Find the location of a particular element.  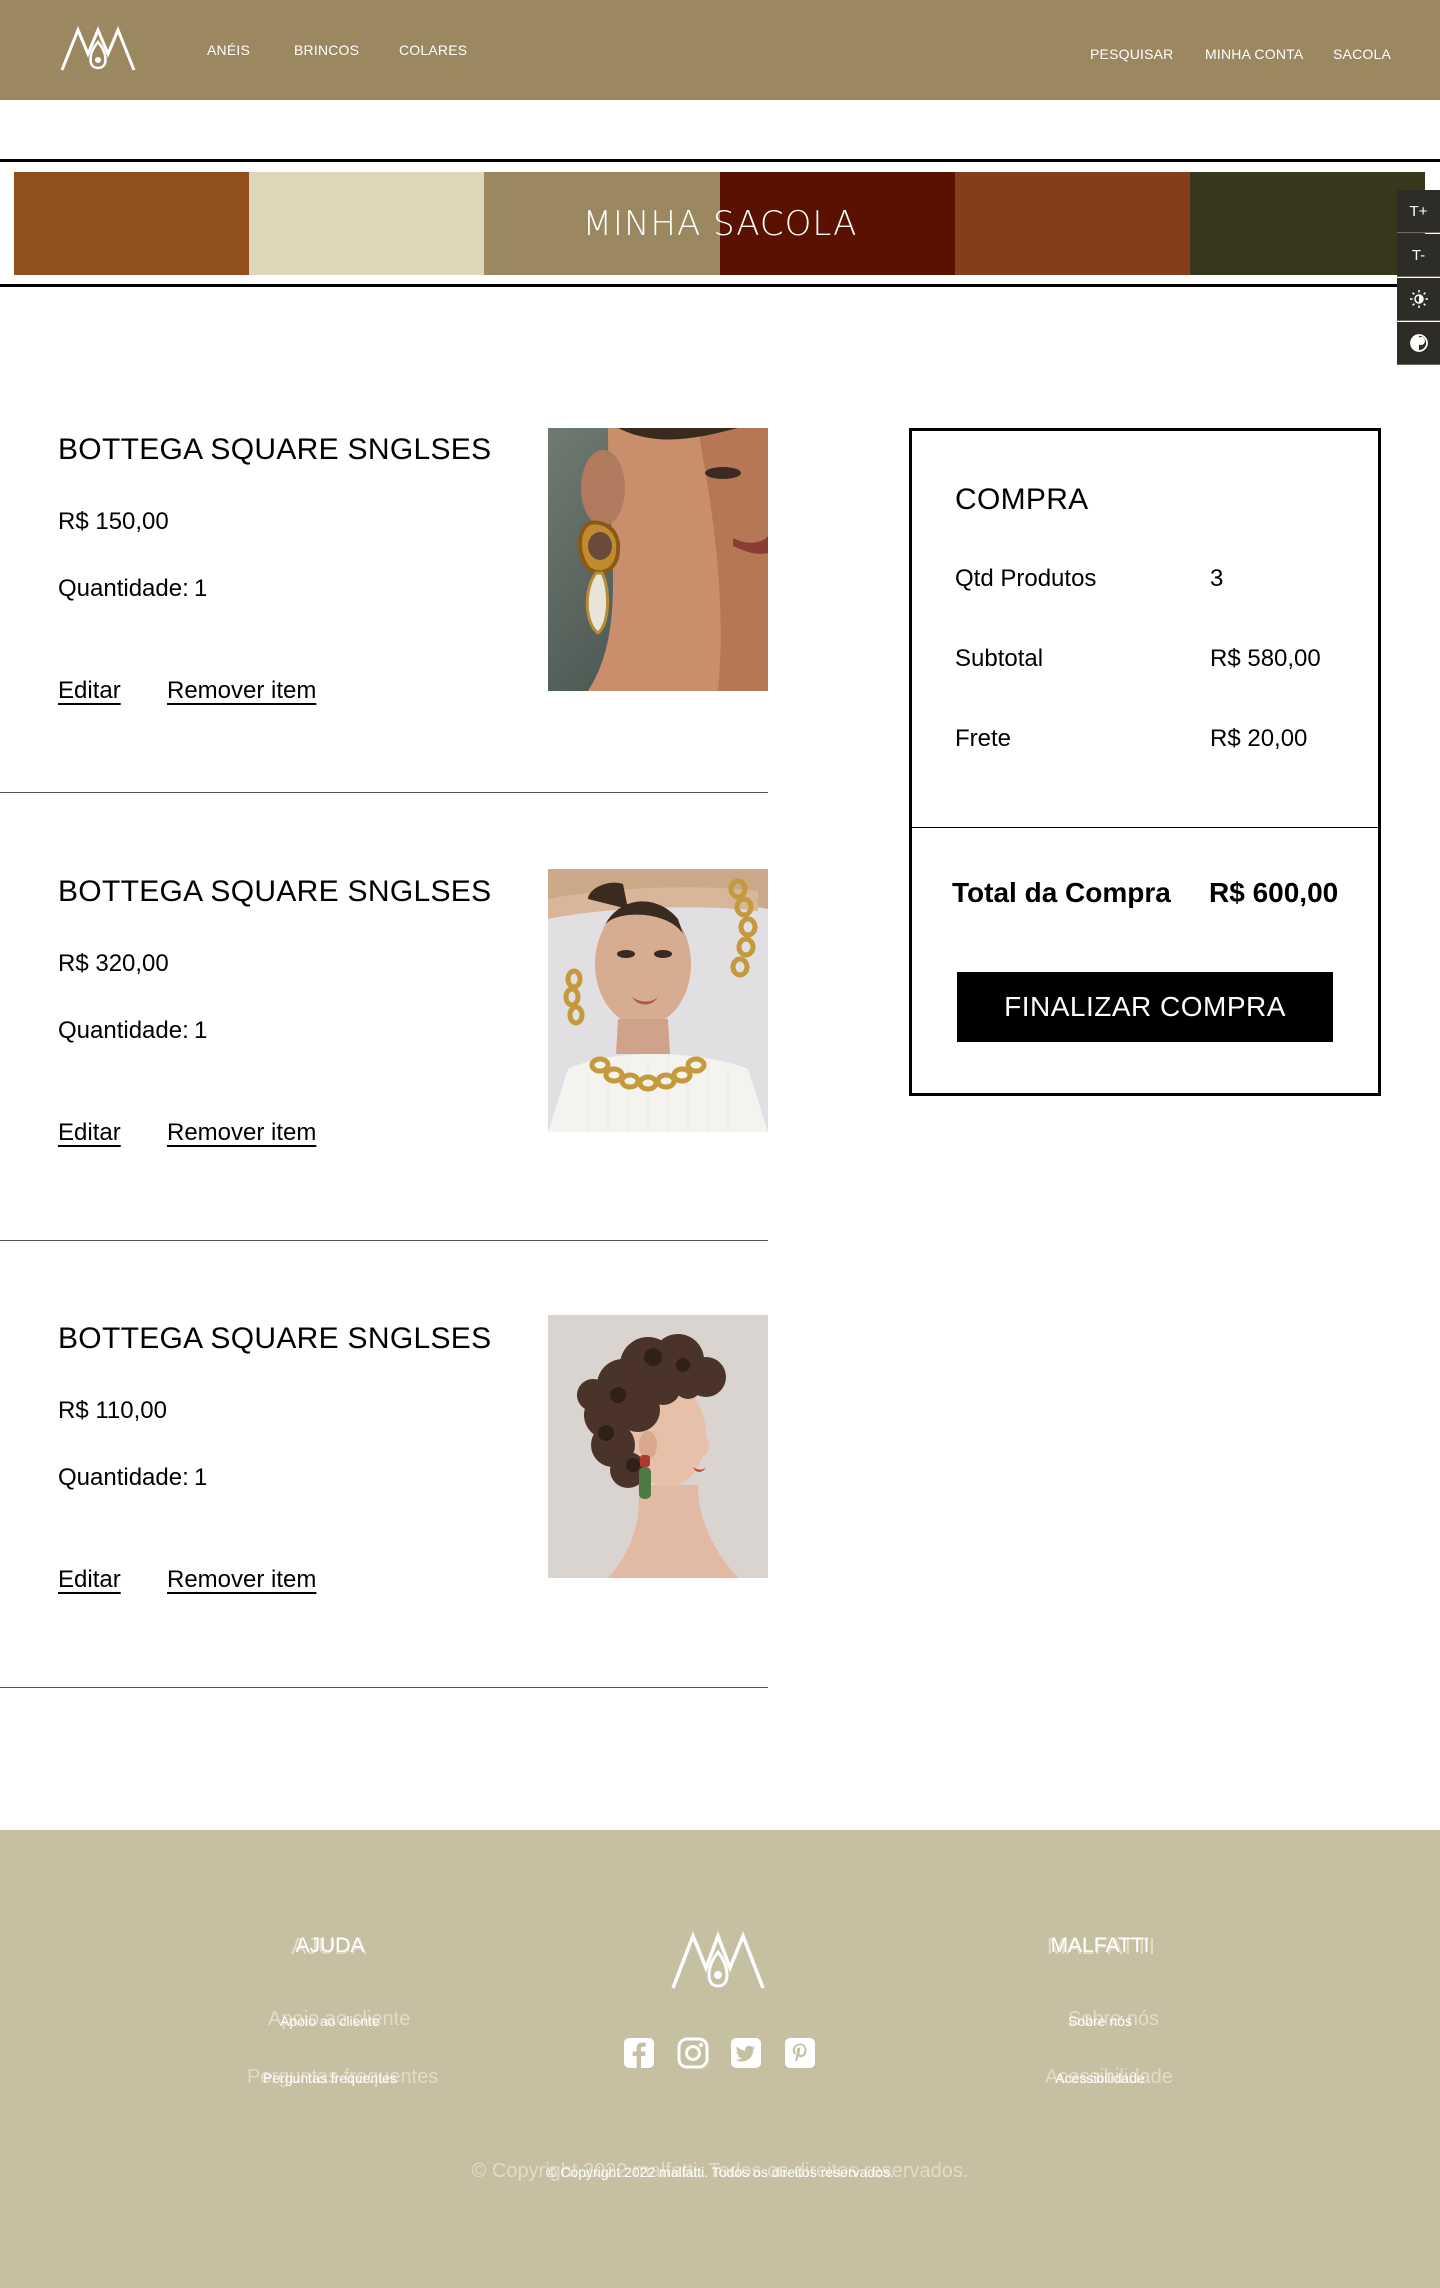

footer-brand-title: MALFATTI is located at coordinates (1100, 1945).